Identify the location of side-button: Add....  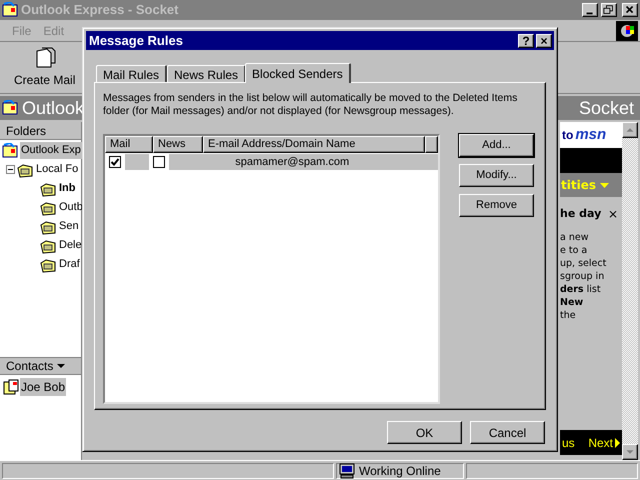
(496, 145).